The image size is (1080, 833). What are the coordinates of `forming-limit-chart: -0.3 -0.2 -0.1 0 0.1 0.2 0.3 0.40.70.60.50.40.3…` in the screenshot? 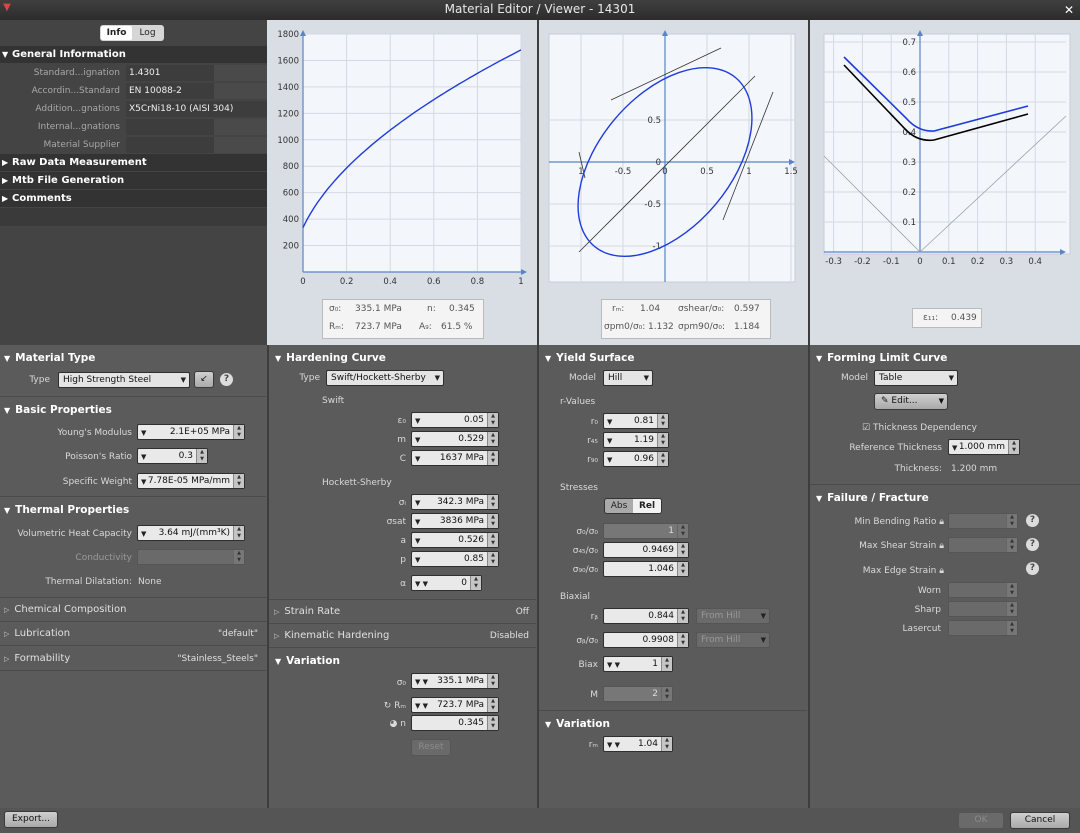 It's located at (947, 148).